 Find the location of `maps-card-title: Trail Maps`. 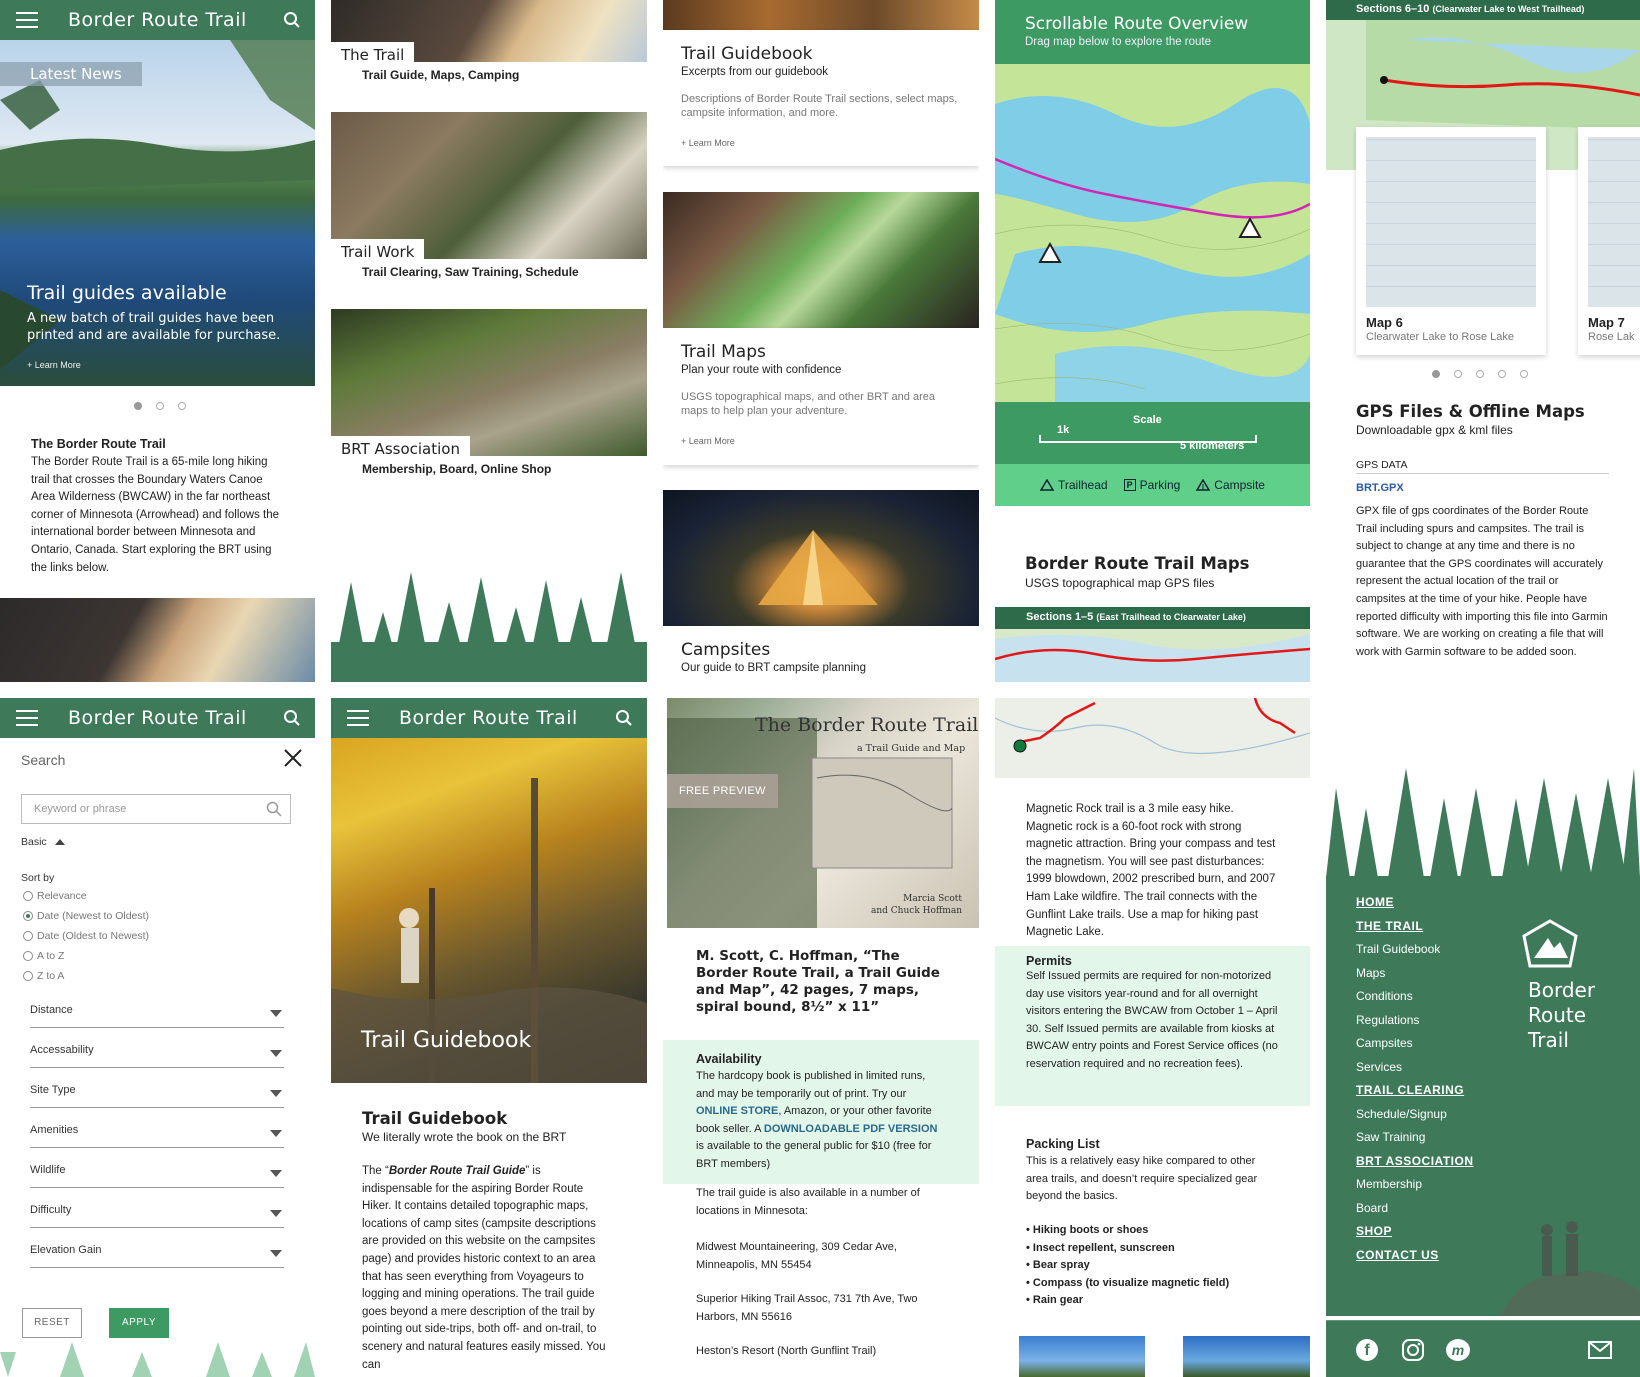

maps-card-title: Trail Maps is located at coordinates (723, 352).